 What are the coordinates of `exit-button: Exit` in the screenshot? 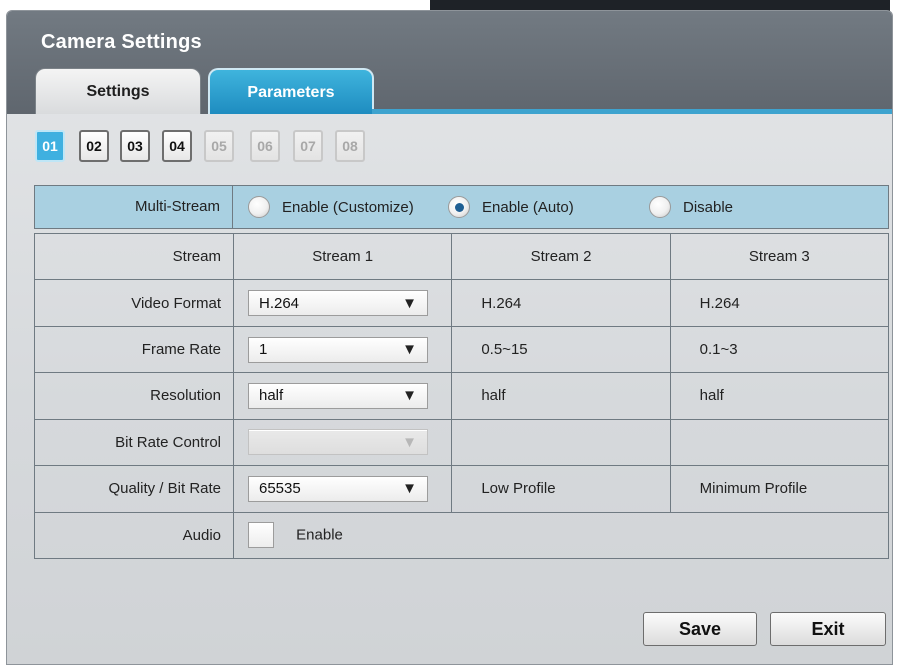 It's located at (828, 629).